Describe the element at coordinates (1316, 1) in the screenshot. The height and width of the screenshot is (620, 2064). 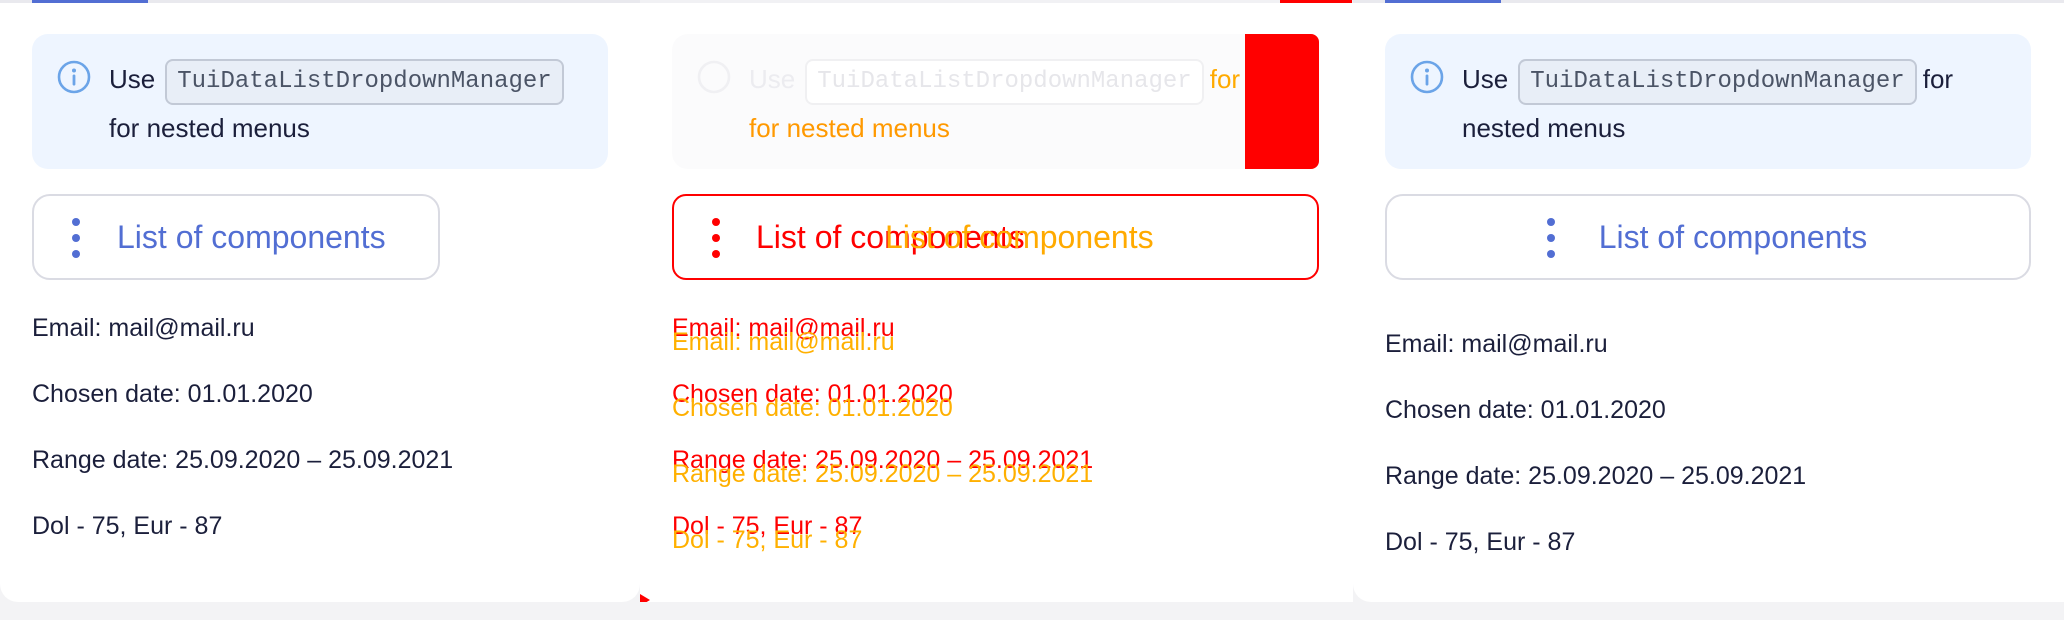
I see `diff-tab-indicator` at that location.